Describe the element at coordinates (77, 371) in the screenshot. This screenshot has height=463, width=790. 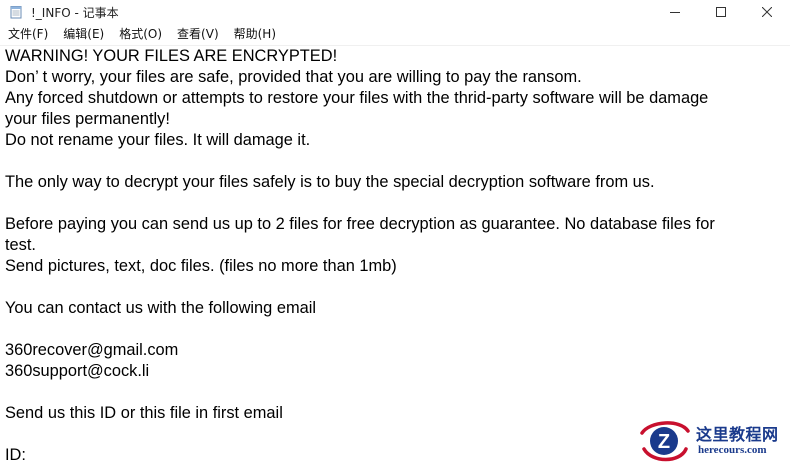
I see `text-line: 360support@cock.li` at that location.